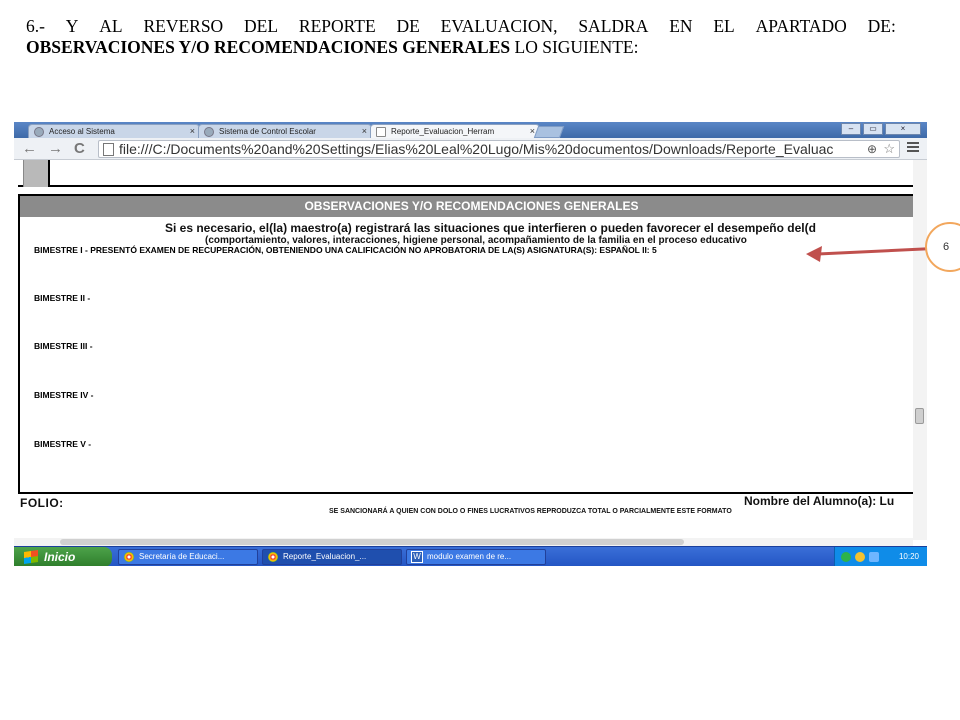 This screenshot has height=720, width=960. I want to click on callout-arrow, so click(875, 254).